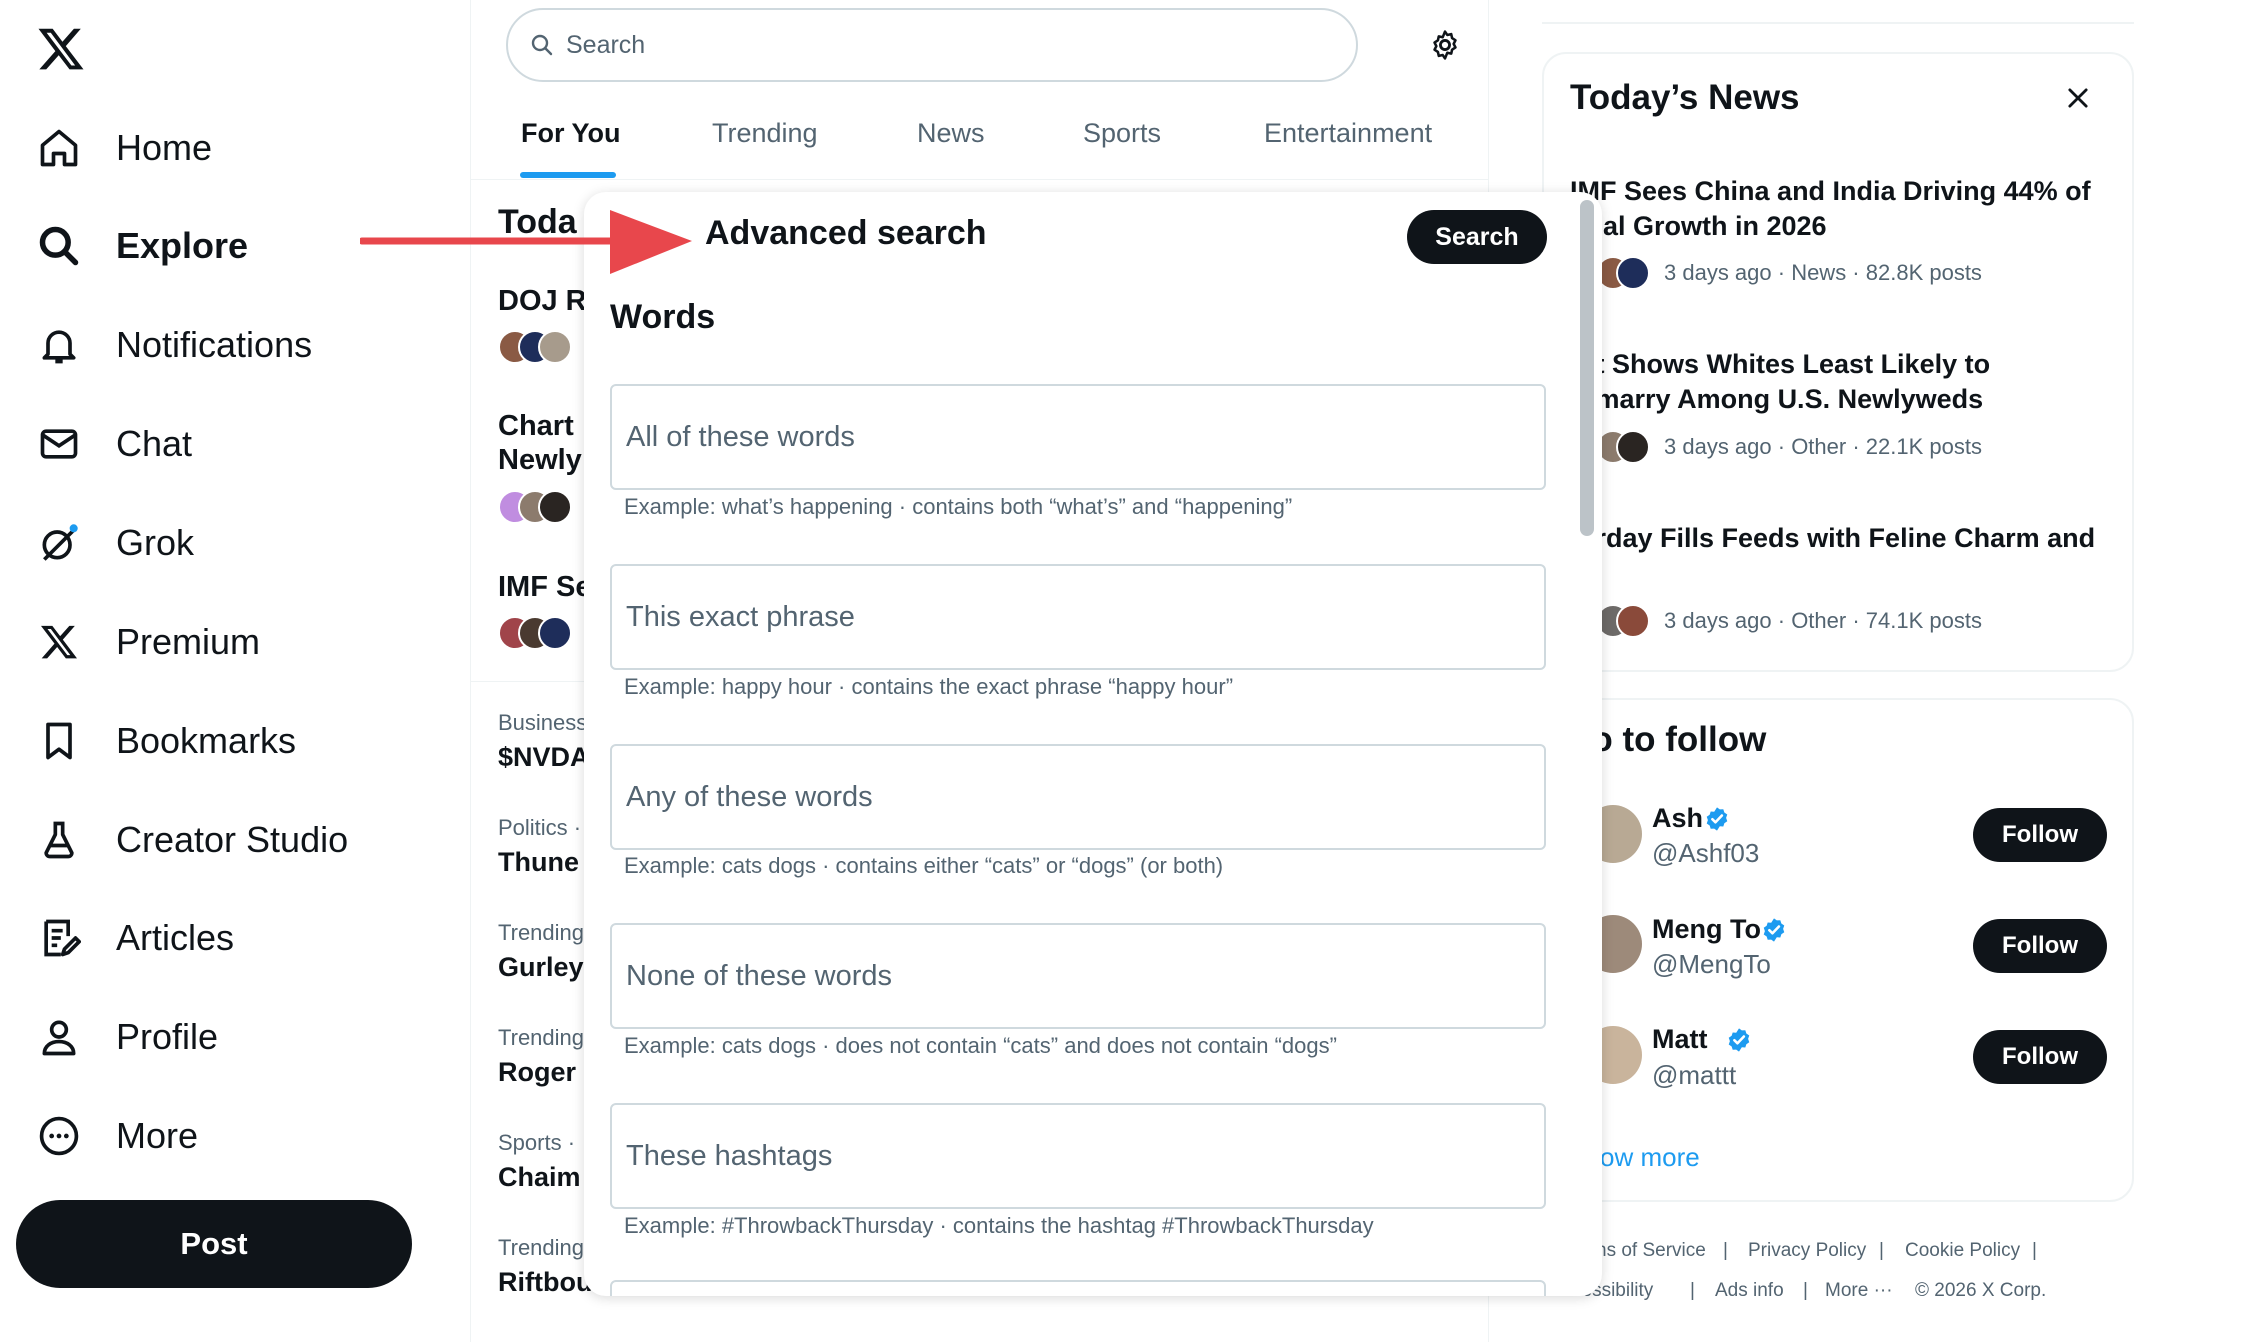  Describe the element at coordinates (1078, 1156) in the screenshot. I see `hashtags-field: These hashtags` at that location.